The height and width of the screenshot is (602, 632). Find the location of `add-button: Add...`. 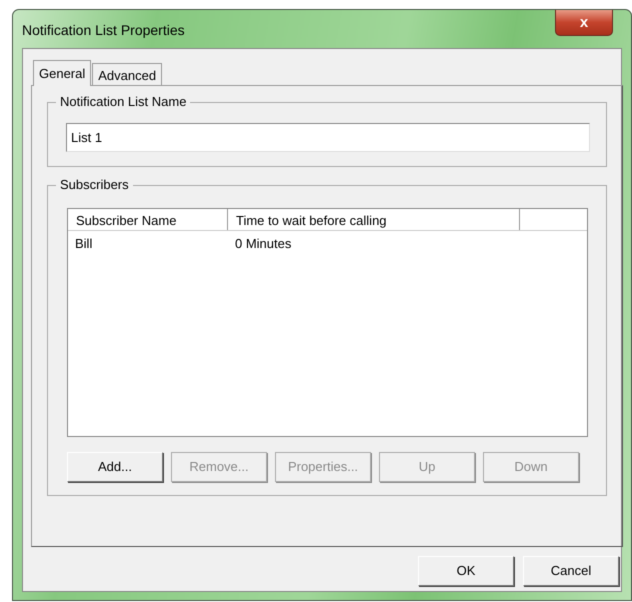

add-button: Add... is located at coordinates (115, 467).